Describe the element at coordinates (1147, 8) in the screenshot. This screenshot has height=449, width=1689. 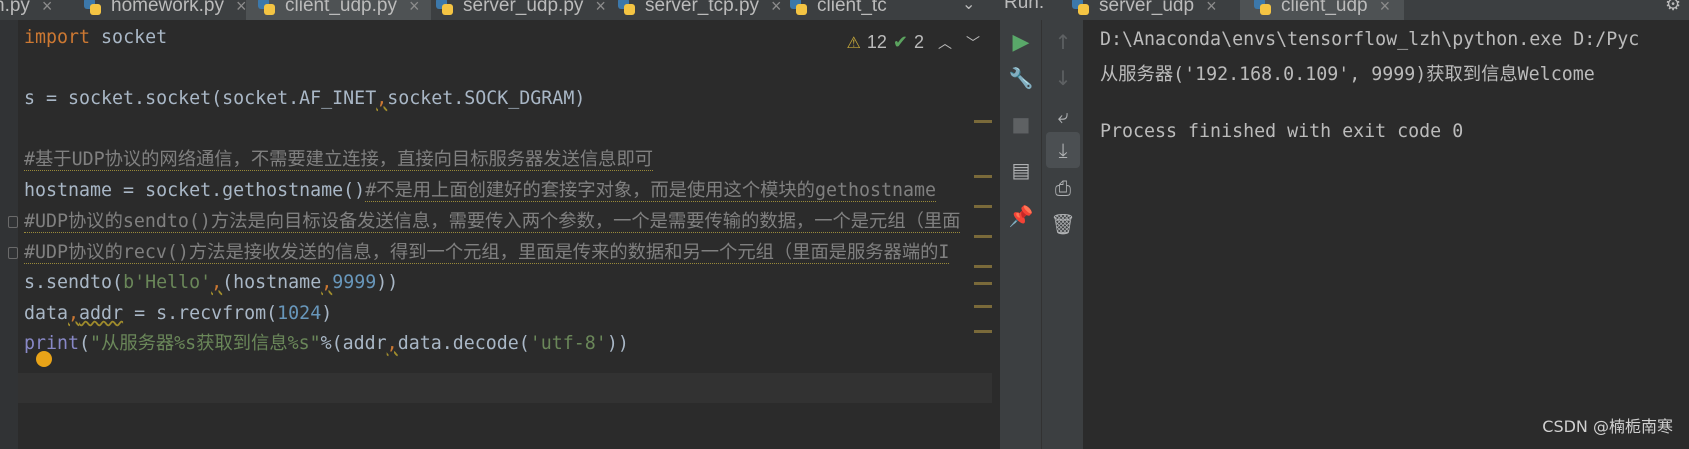
I see `run-tab-label: server_udp` at that location.